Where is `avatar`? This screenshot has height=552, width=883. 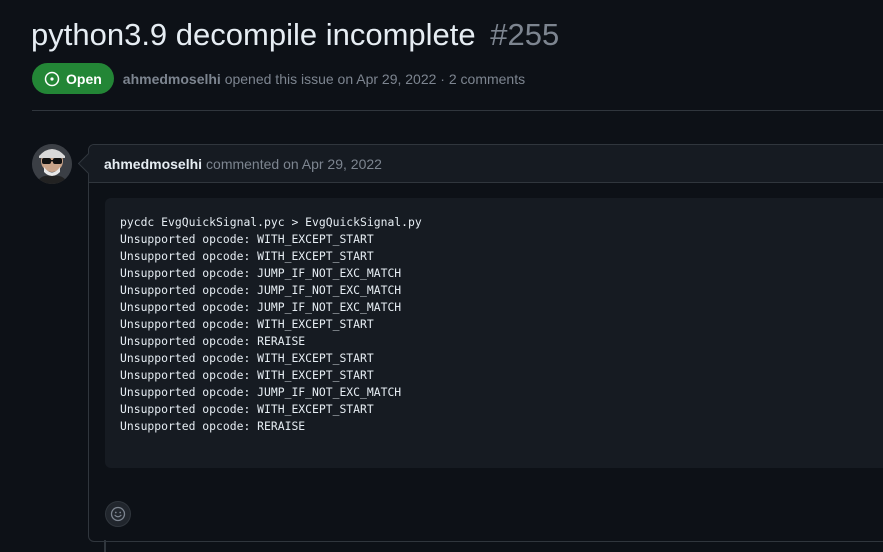 avatar is located at coordinates (52, 164).